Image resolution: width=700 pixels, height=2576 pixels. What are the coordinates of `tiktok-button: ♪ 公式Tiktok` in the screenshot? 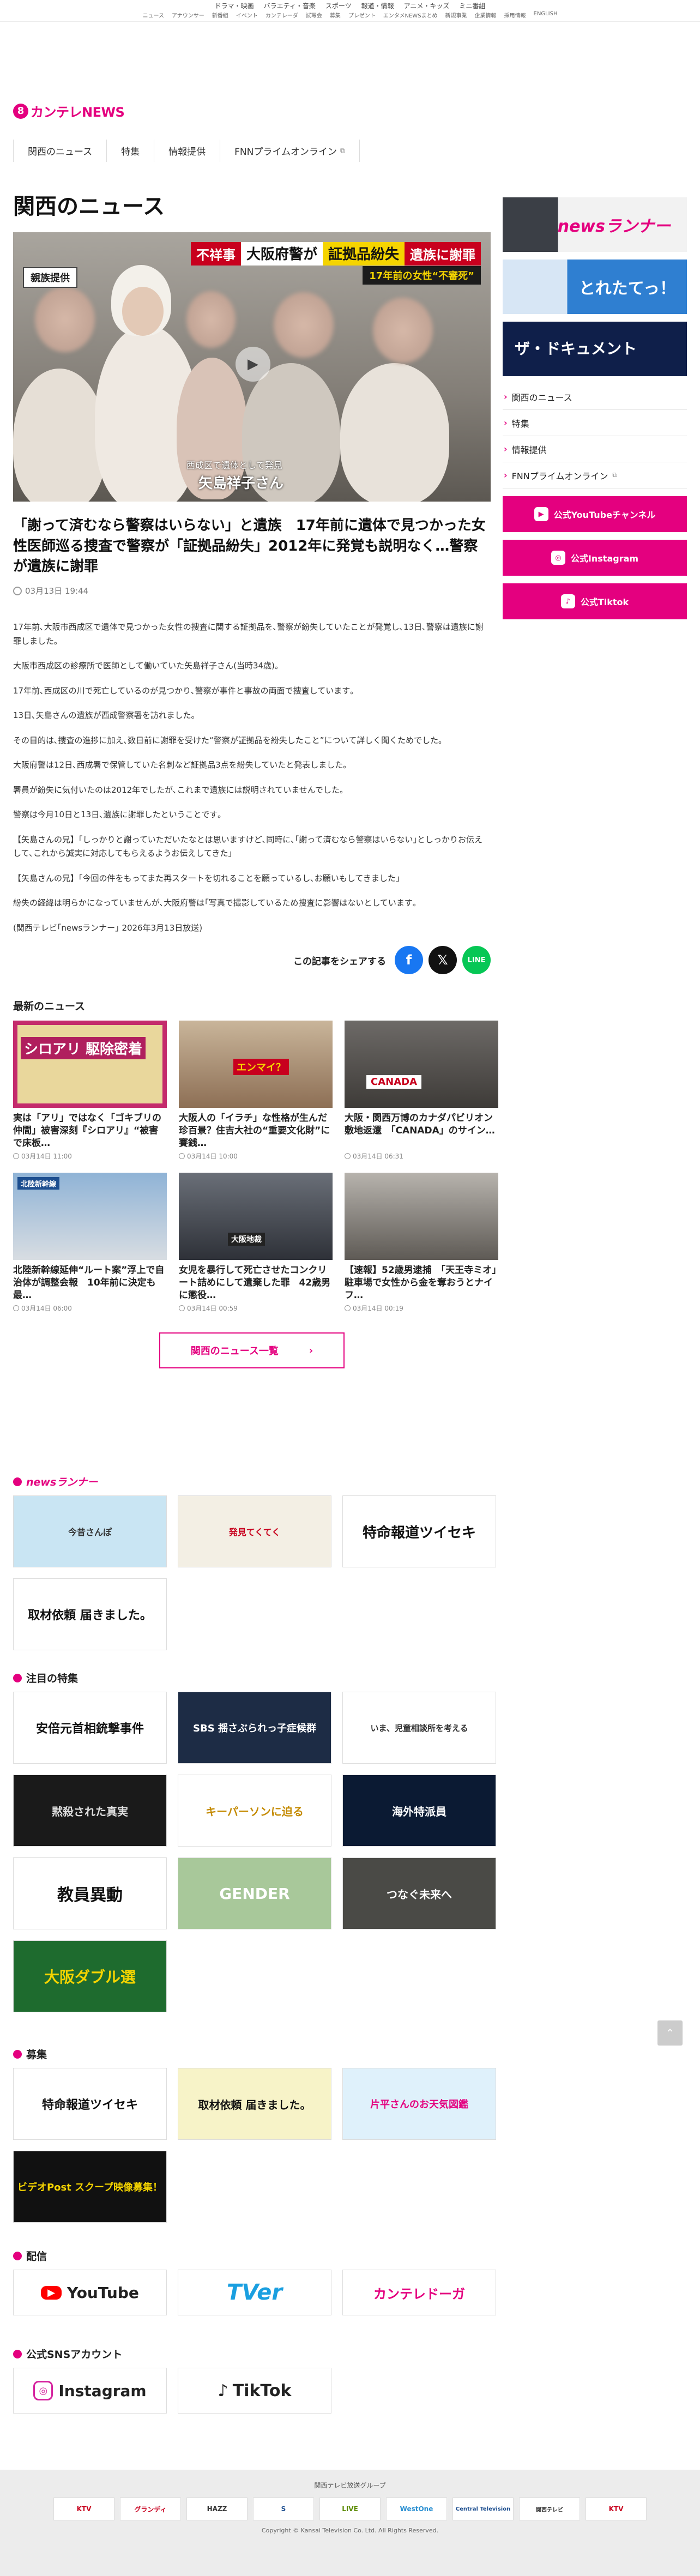 It's located at (595, 601).